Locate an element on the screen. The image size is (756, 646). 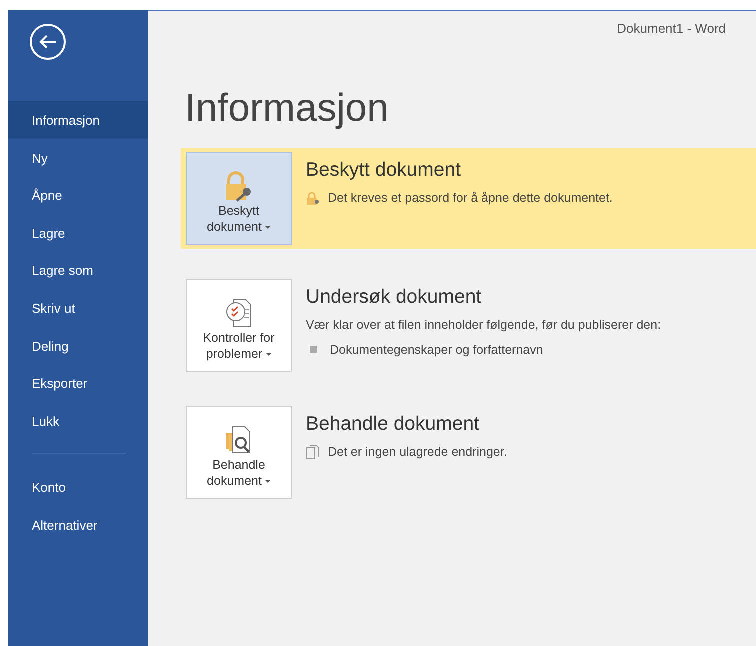
dropdown-button: Kontroller for problemer is located at coordinates (239, 325).